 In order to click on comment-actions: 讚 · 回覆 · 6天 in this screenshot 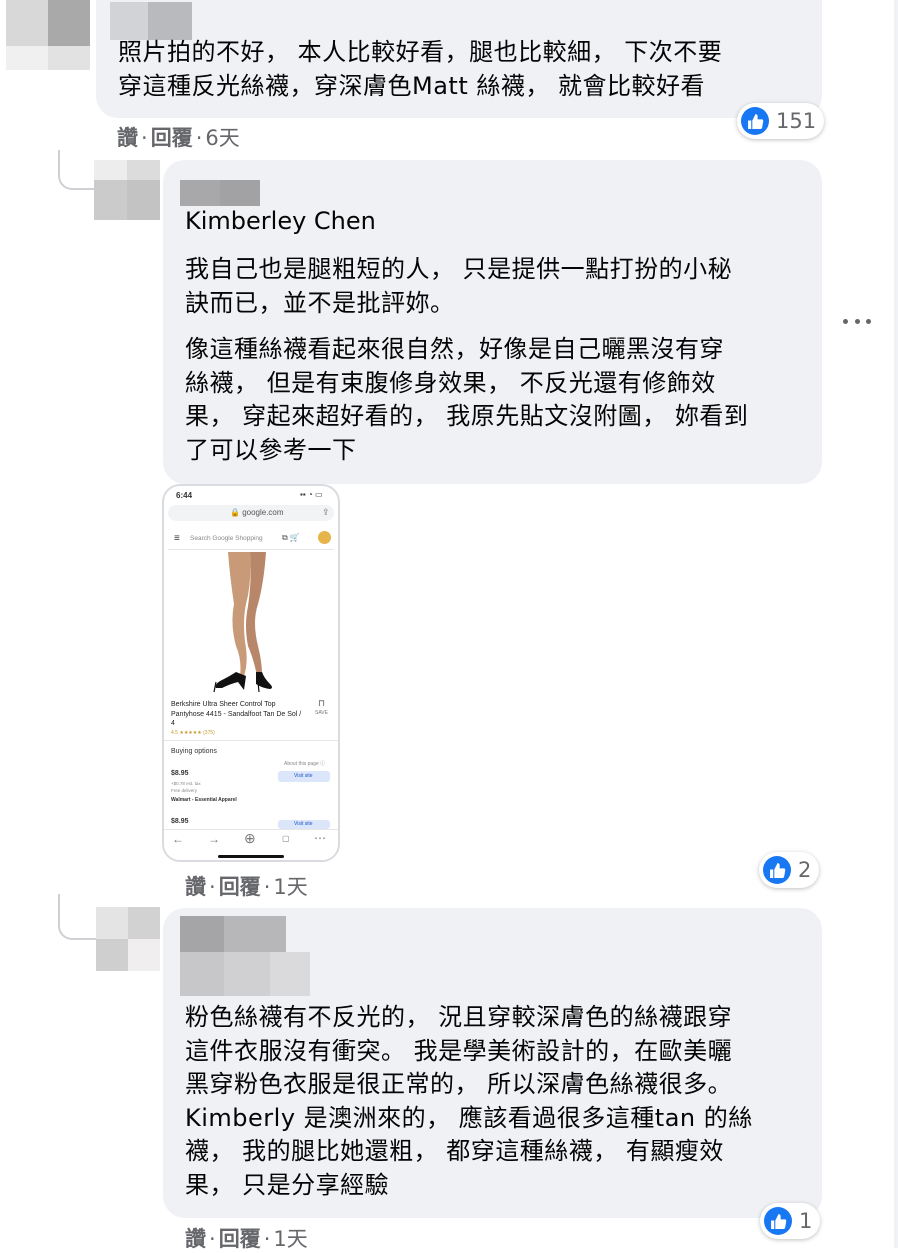, I will do `click(178, 137)`.